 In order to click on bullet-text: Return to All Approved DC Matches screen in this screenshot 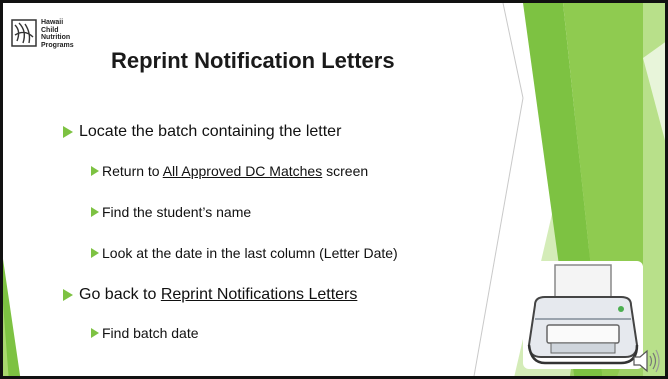, I will do `click(235, 171)`.